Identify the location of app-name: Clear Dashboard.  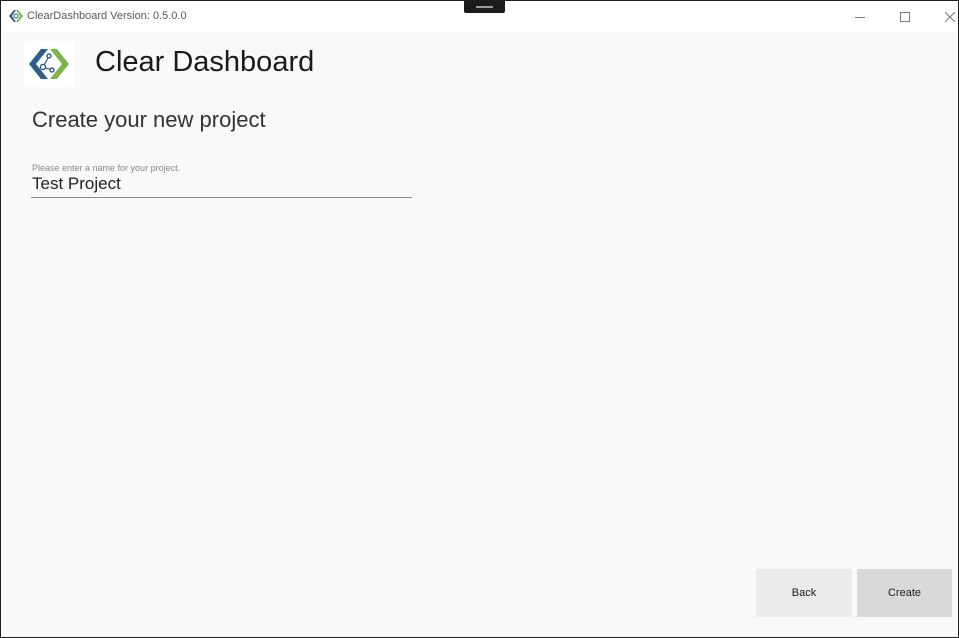
(205, 62).